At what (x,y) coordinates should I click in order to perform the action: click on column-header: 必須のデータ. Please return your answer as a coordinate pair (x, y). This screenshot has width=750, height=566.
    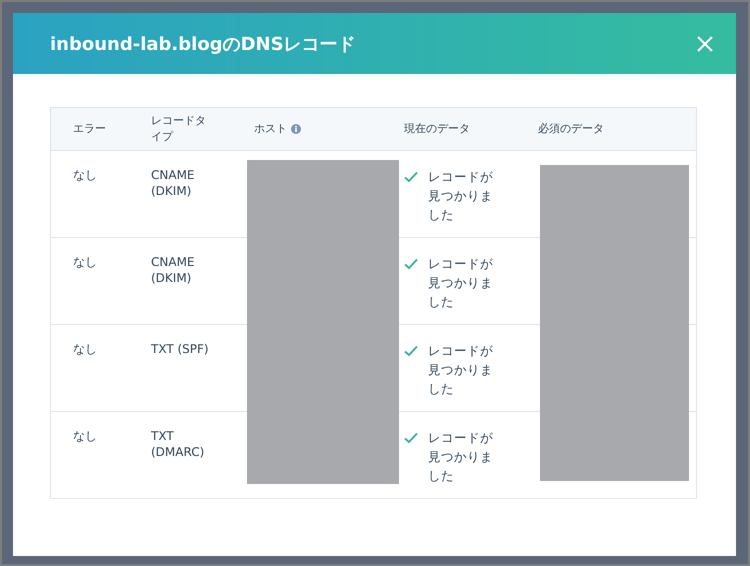
    Looking at the image, I should click on (571, 129).